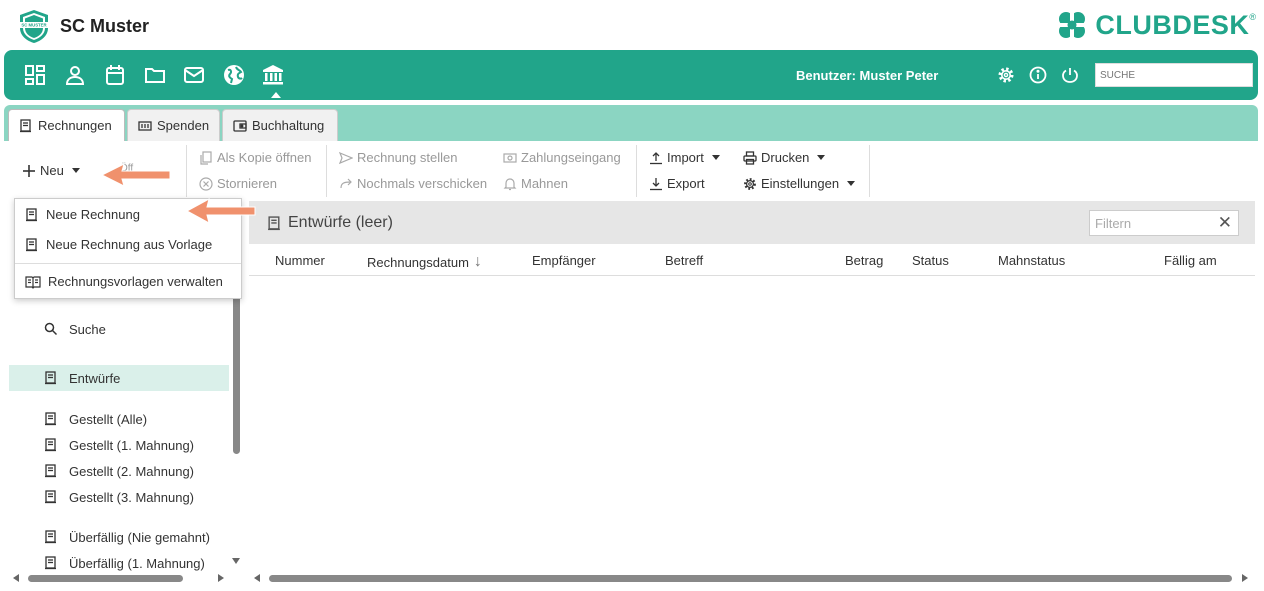 The width and height of the screenshot is (1264, 591). What do you see at coordinates (656, 157) in the screenshot?
I see `upload-icon` at bounding box center [656, 157].